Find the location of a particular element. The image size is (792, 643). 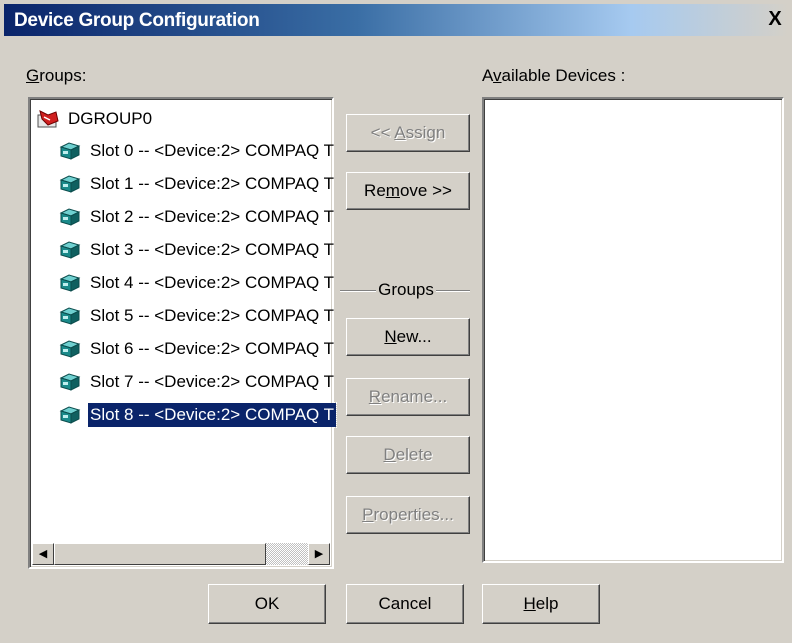

tree-item-label: Slot 1 -- <Device:2> COMPAQ T is located at coordinates (212, 183).